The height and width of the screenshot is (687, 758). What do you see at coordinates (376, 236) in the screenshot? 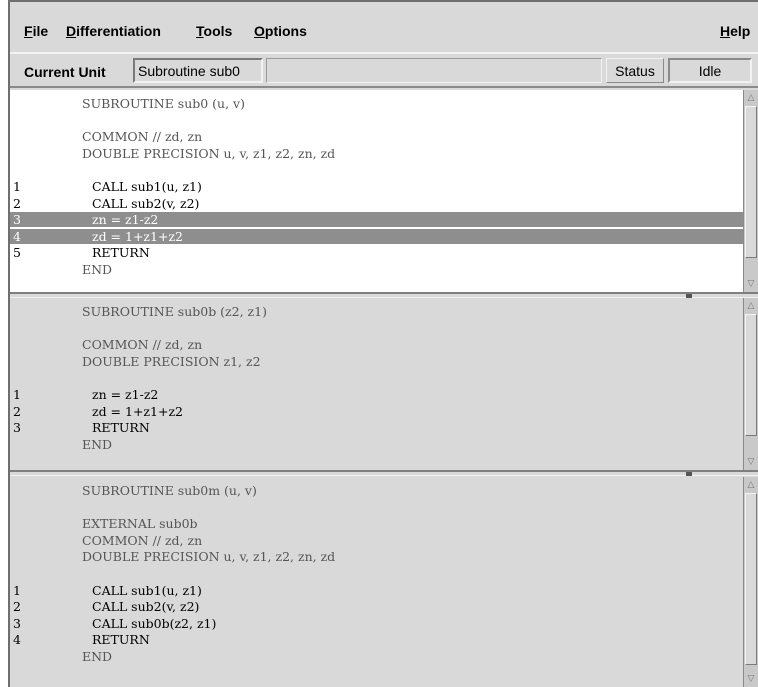
I see `code-line: 4 zd = 1+z1+z2` at bounding box center [376, 236].